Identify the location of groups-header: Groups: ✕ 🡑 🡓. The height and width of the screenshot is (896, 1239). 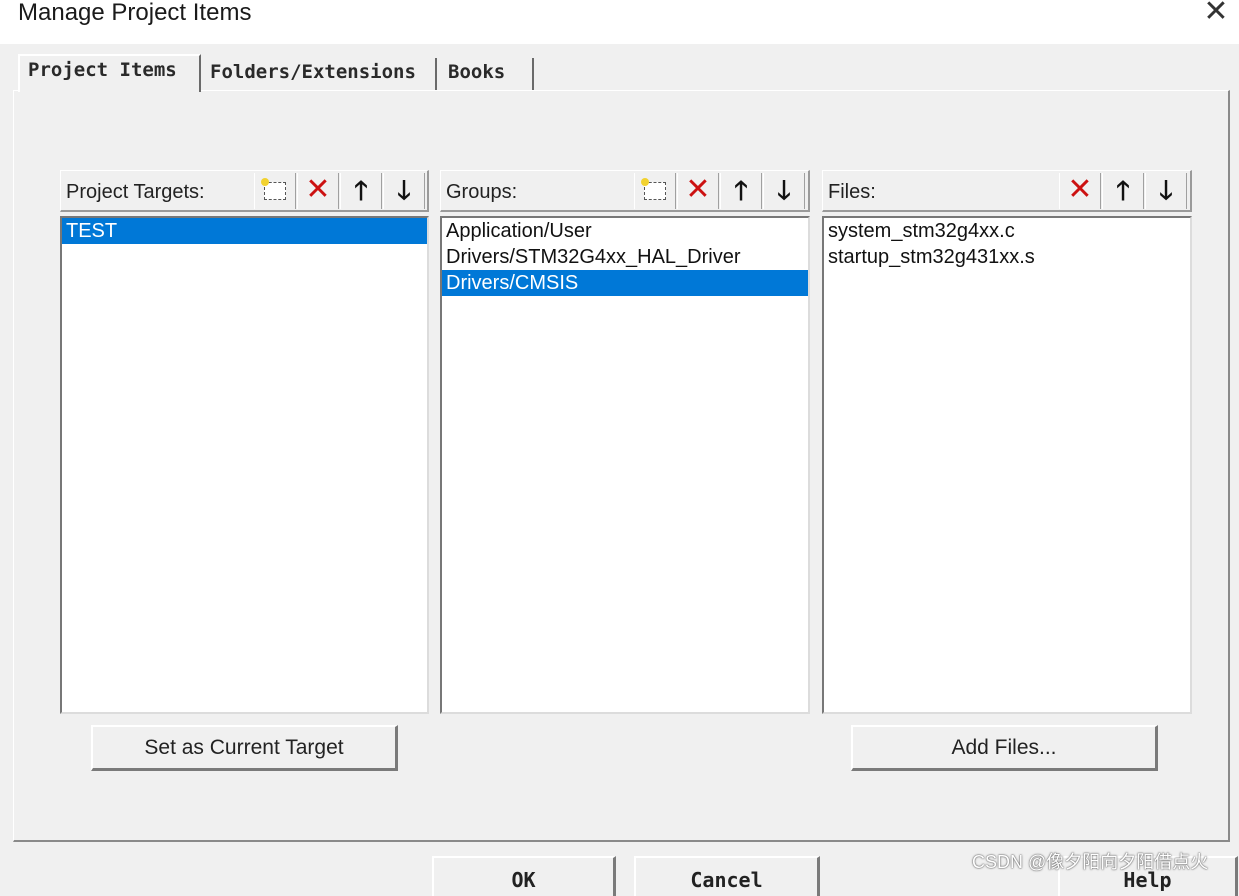
(625, 191).